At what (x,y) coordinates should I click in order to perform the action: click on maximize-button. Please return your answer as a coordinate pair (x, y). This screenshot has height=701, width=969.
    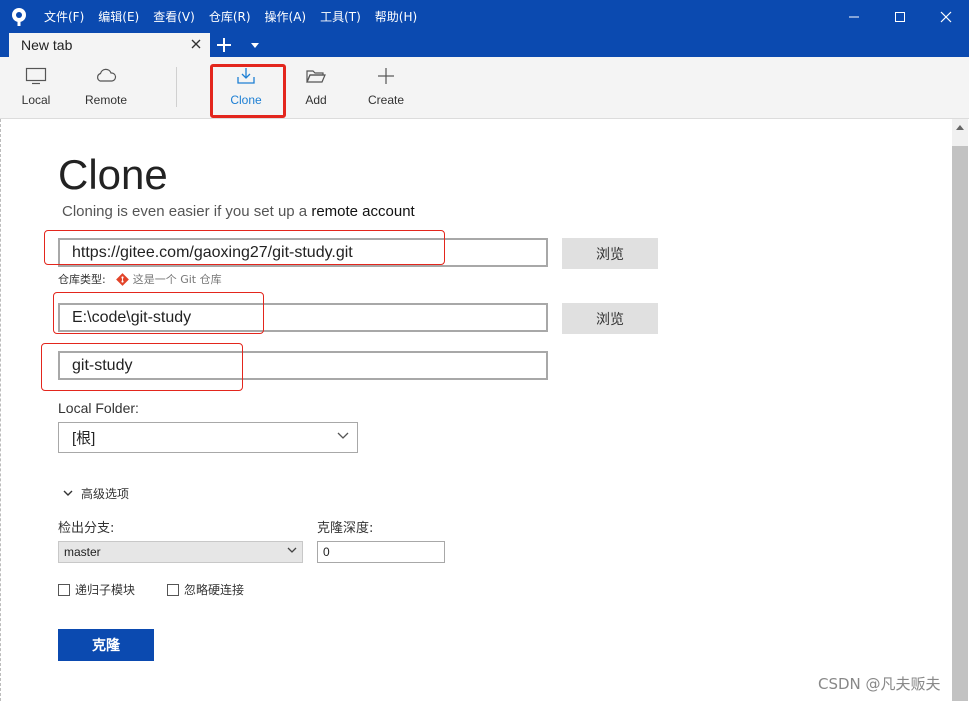
    Looking at the image, I should click on (900, 16).